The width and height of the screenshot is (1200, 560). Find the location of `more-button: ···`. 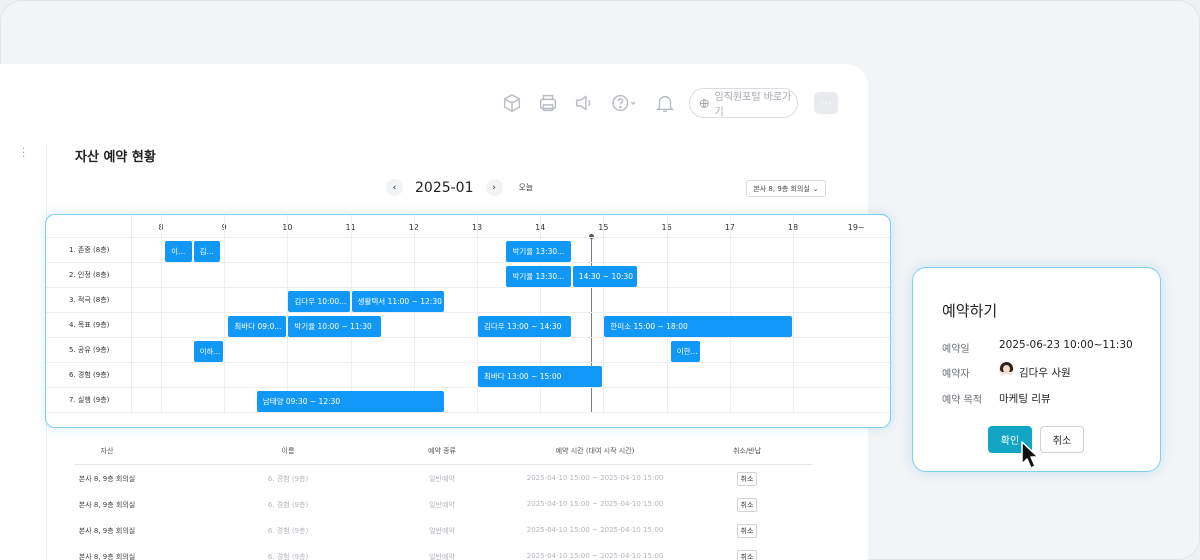

more-button: ··· is located at coordinates (826, 103).